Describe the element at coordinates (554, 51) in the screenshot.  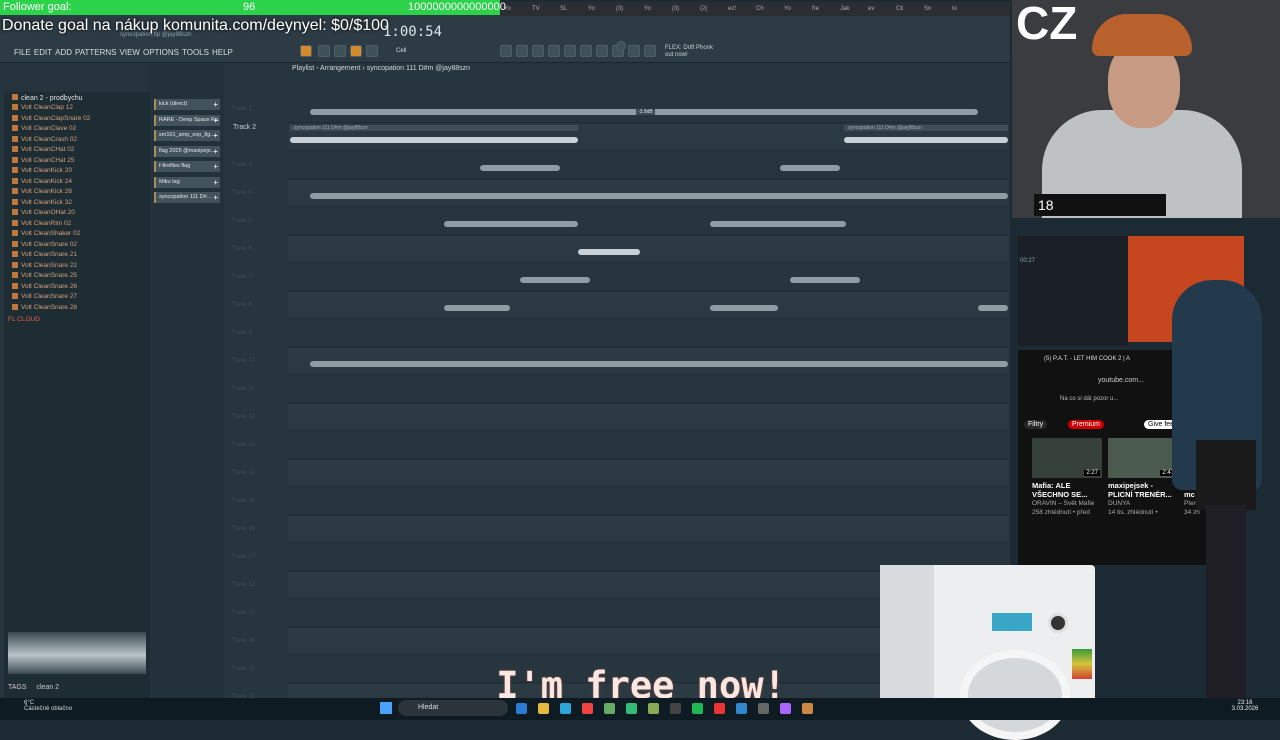
I see `piano-roll-button` at that location.